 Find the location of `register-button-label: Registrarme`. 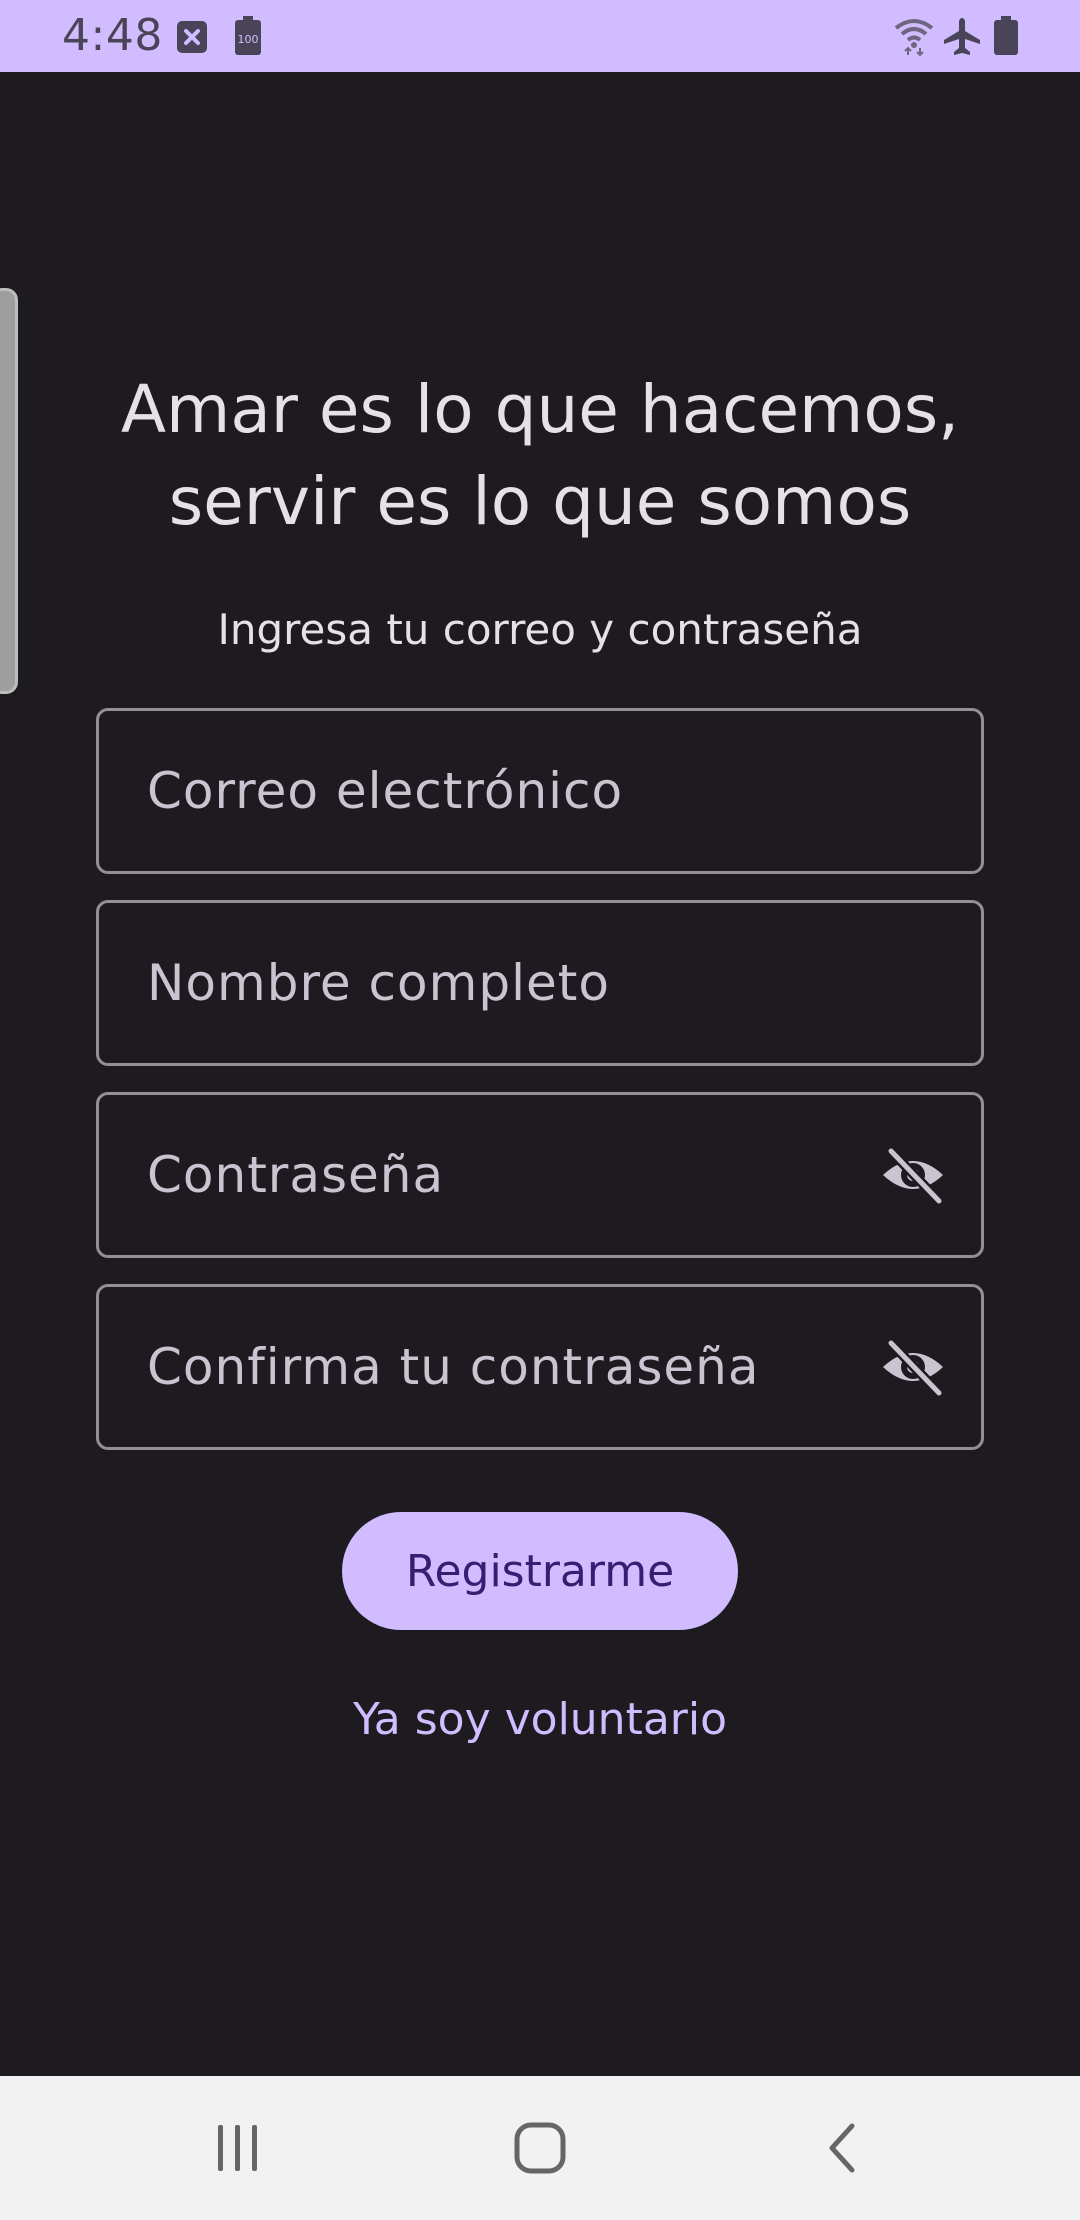

register-button-label: Registrarme is located at coordinates (540, 1571).